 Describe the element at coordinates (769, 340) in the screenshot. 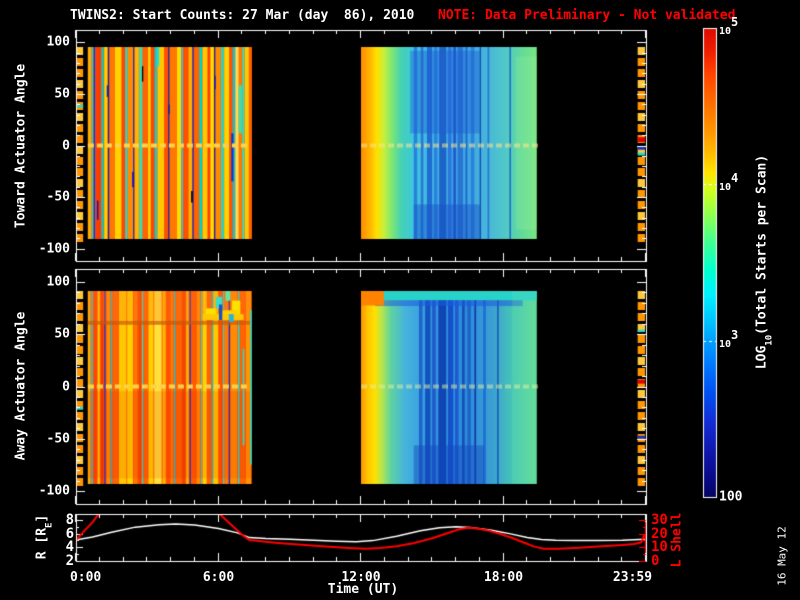

I see `colorbar-label-sub: 10` at that location.